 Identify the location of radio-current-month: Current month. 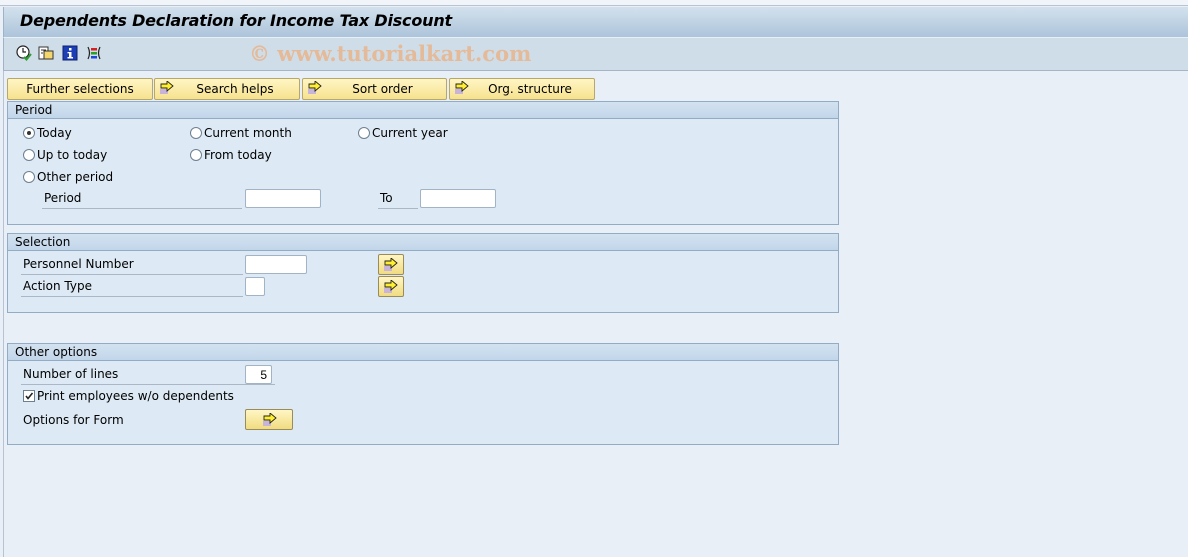
(241, 133).